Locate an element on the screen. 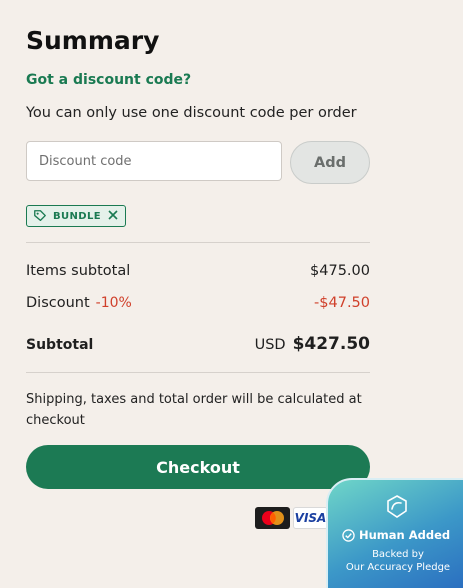 The width and height of the screenshot is (463, 588). items-subtotal-row: Items subtotal $475.00 is located at coordinates (198, 271).